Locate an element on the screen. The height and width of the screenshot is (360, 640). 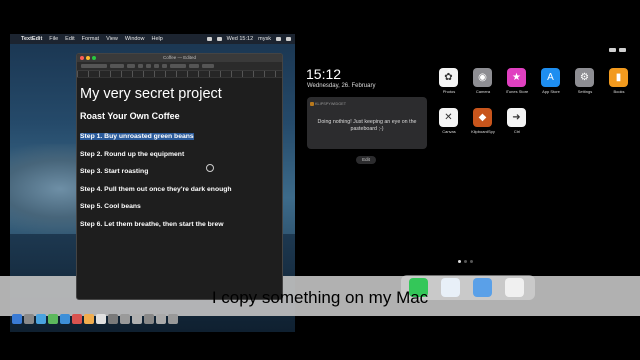
page-indicator is located at coordinates (465, 261).